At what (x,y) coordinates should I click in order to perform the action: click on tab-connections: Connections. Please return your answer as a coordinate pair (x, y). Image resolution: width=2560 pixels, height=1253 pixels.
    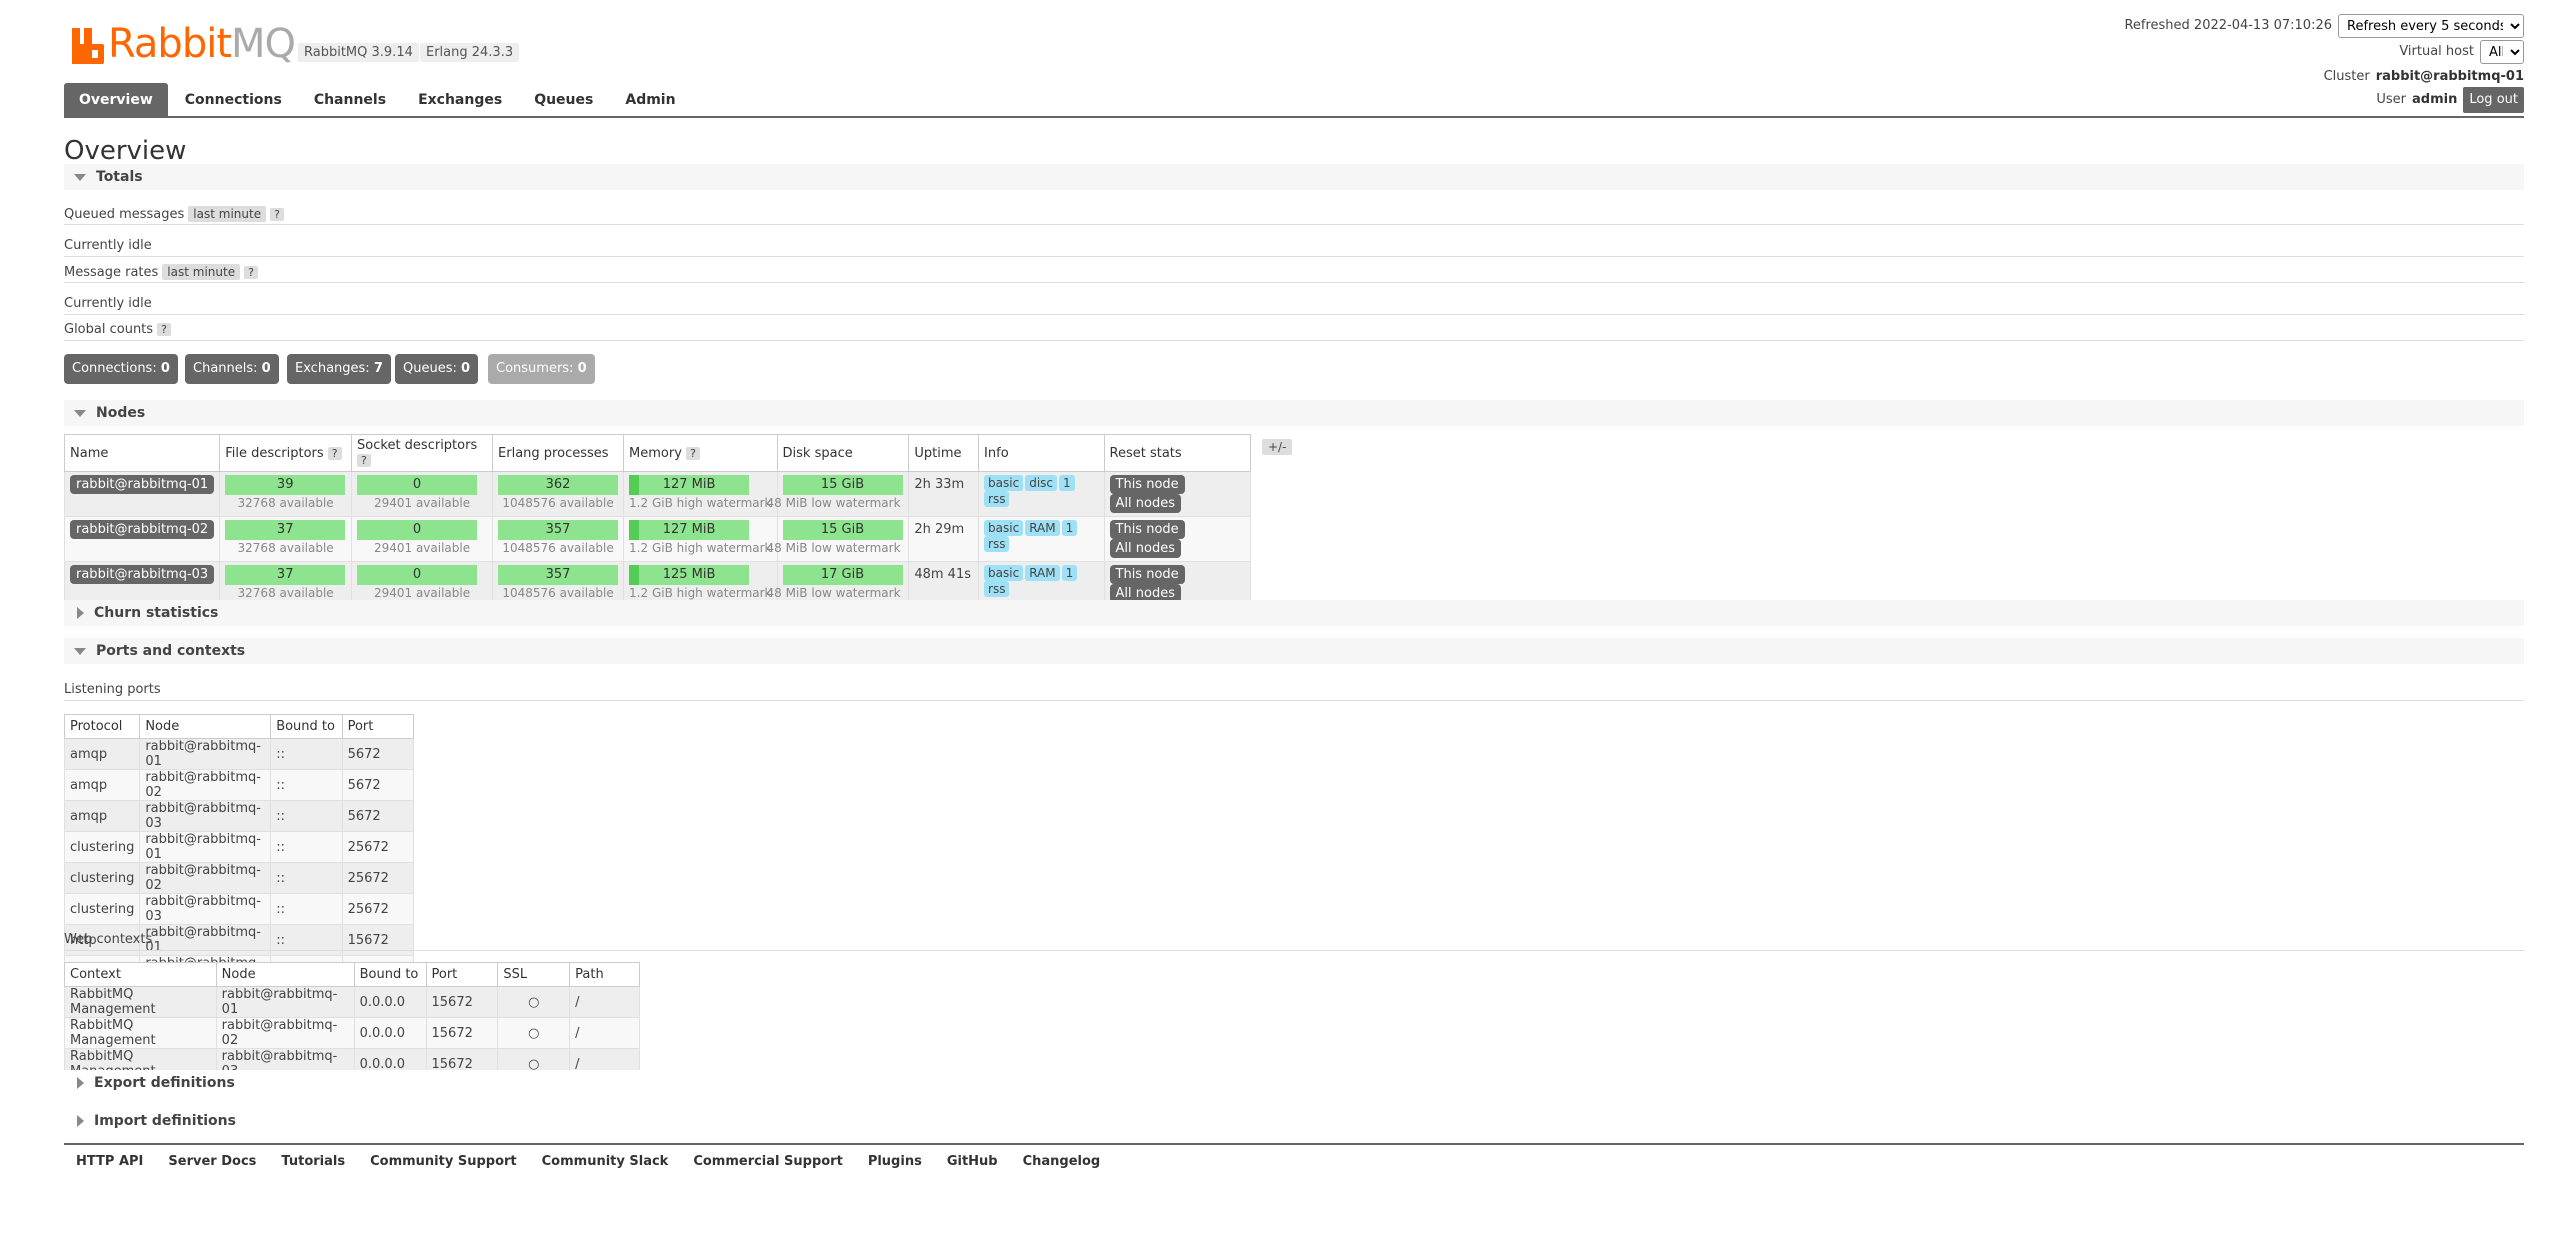
    Looking at the image, I should click on (233, 100).